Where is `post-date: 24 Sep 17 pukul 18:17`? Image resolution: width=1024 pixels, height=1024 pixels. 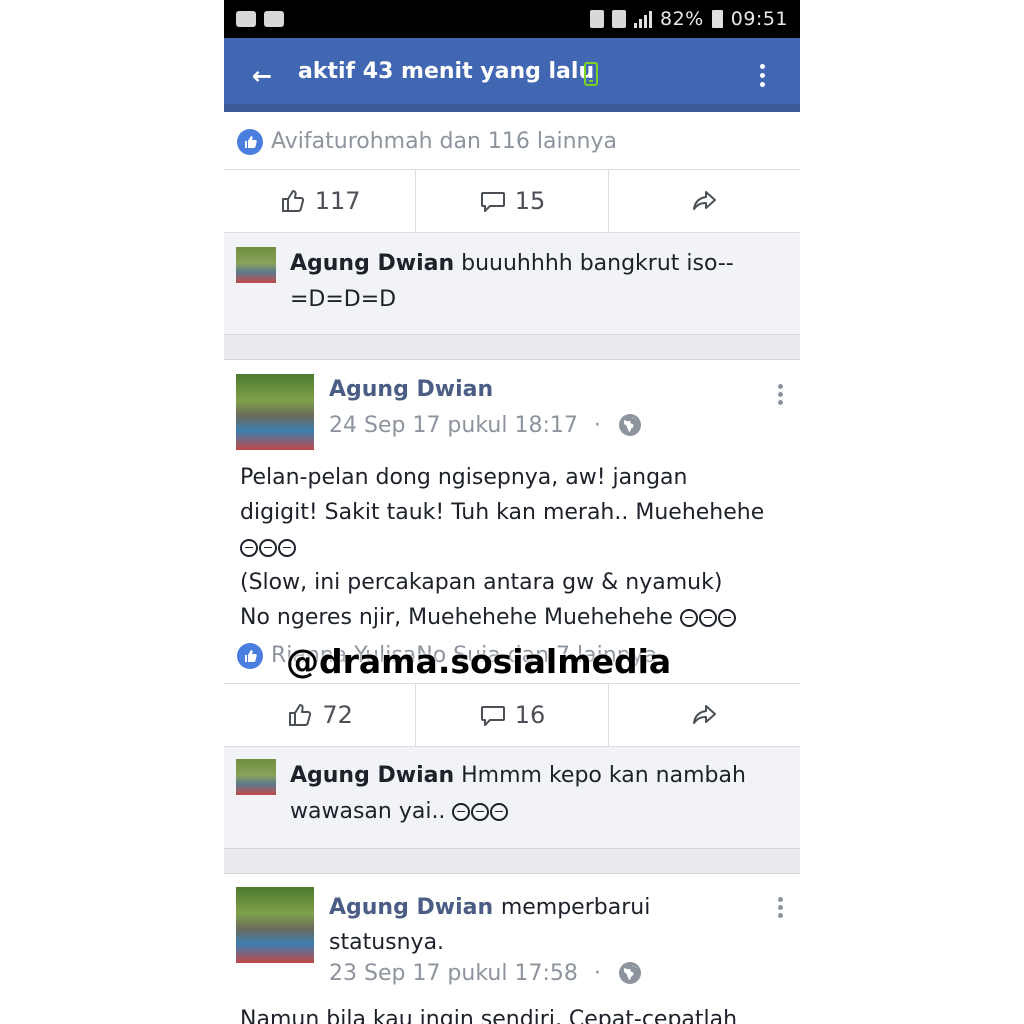
post-date: 24 Sep 17 pukul 18:17 is located at coordinates (453, 425).